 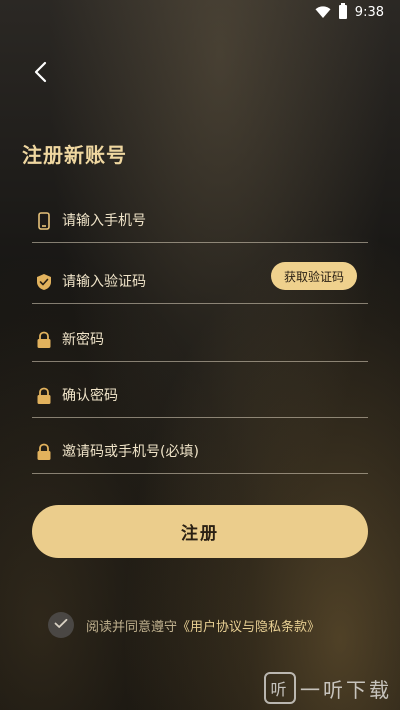 I want to click on phone-field, so click(x=200, y=221).